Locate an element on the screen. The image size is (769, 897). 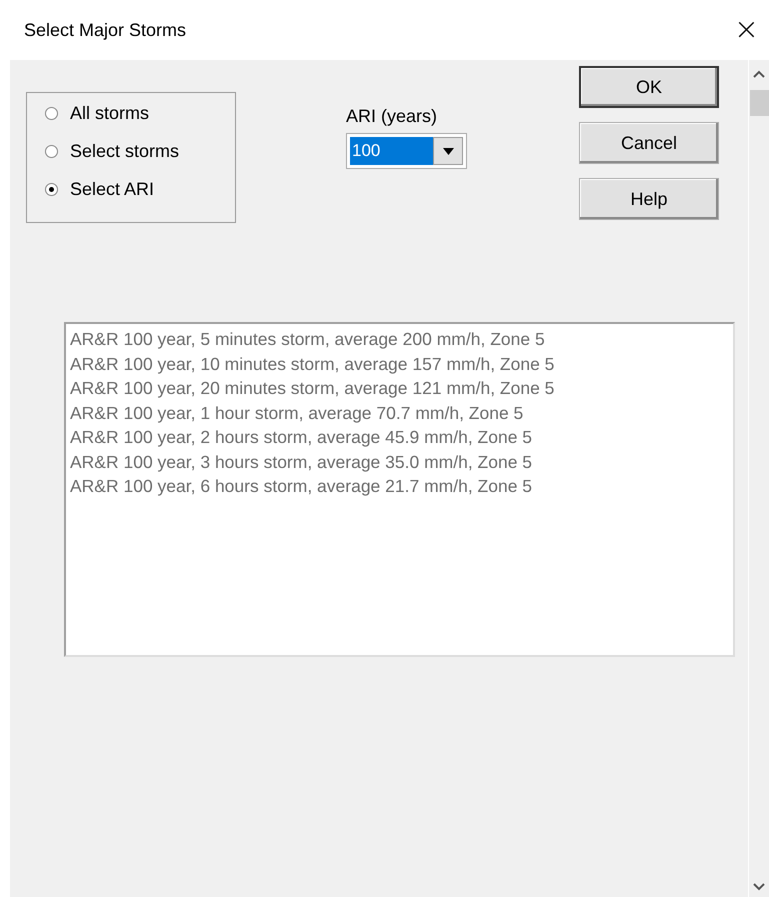
list-item: AR&R 100 year, 1 hour storm, average 70.7 mm/h, Zone 5 is located at coordinates (399, 412).